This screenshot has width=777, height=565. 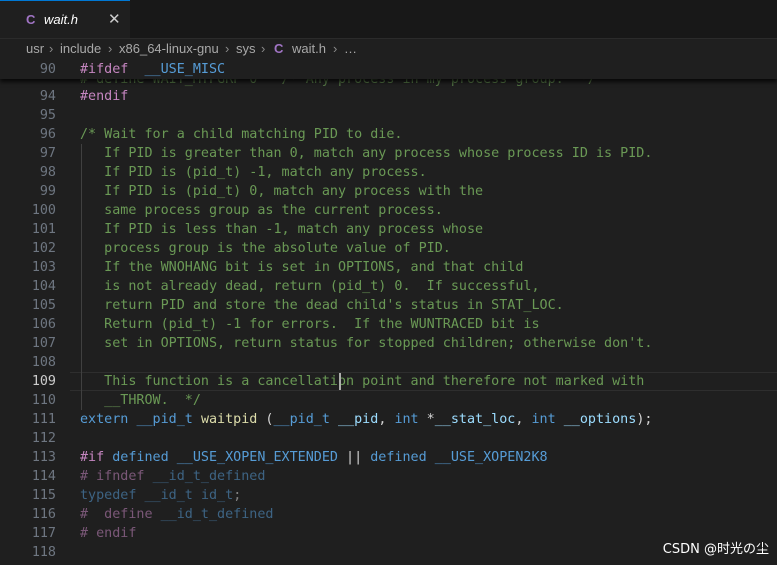 What do you see at coordinates (47, 153) in the screenshot?
I see `line-number: 97` at bounding box center [47, 153].